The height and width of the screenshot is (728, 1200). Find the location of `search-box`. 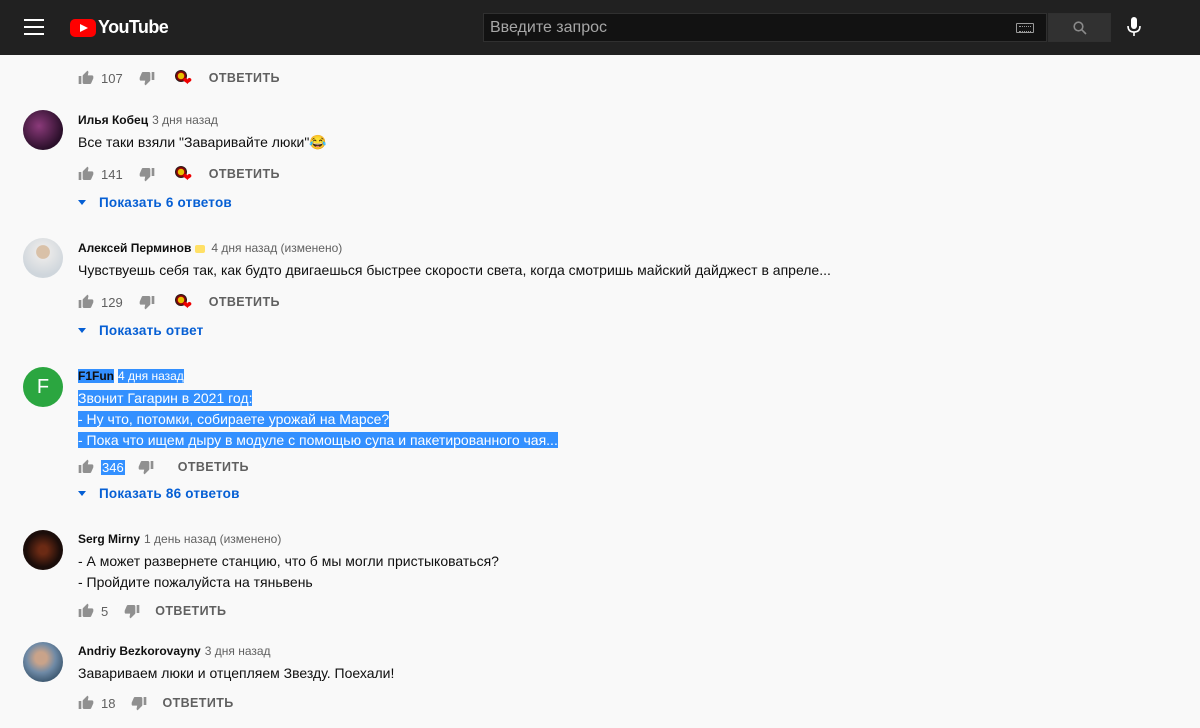

search-box is located at coordinates (765, 27).